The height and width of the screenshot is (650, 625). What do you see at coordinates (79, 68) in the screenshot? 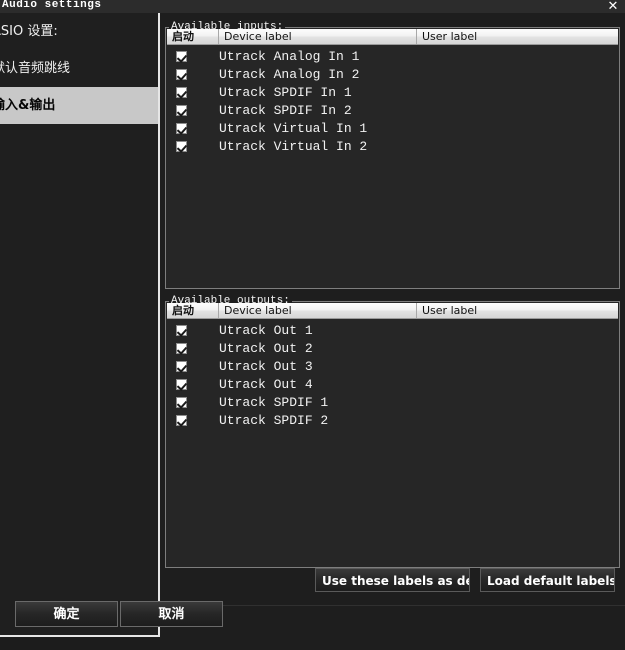
I see `sidebar-item-1: 默认音频跳线` at bounding box center [79, 68].